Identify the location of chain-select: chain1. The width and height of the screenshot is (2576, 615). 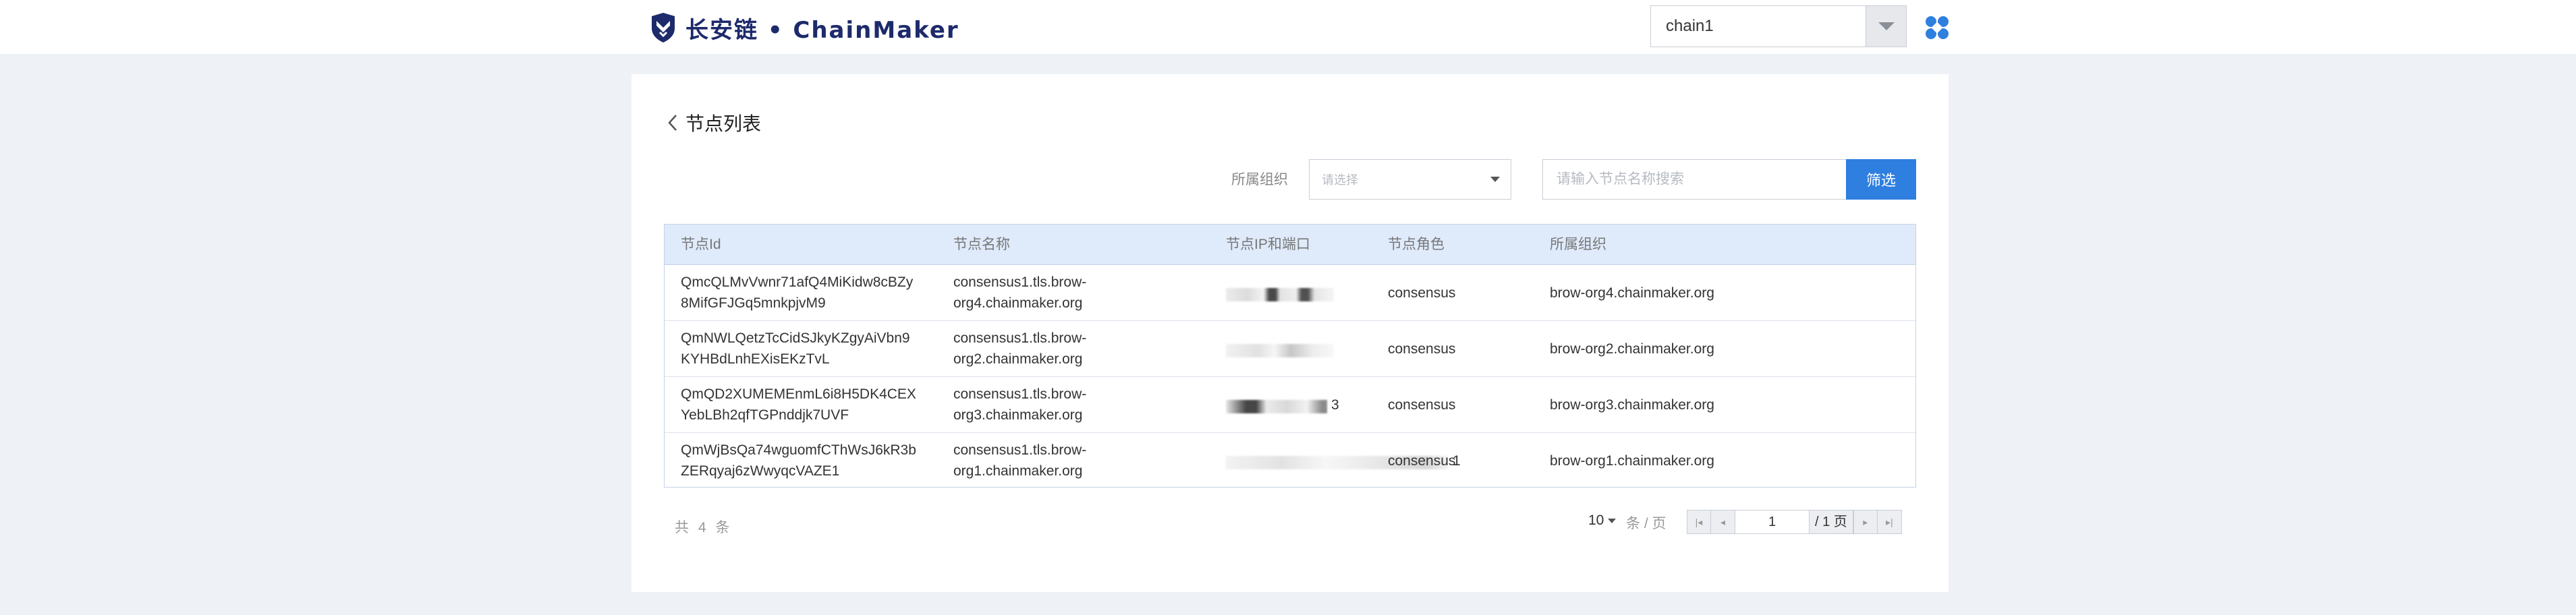
(1778, 26).